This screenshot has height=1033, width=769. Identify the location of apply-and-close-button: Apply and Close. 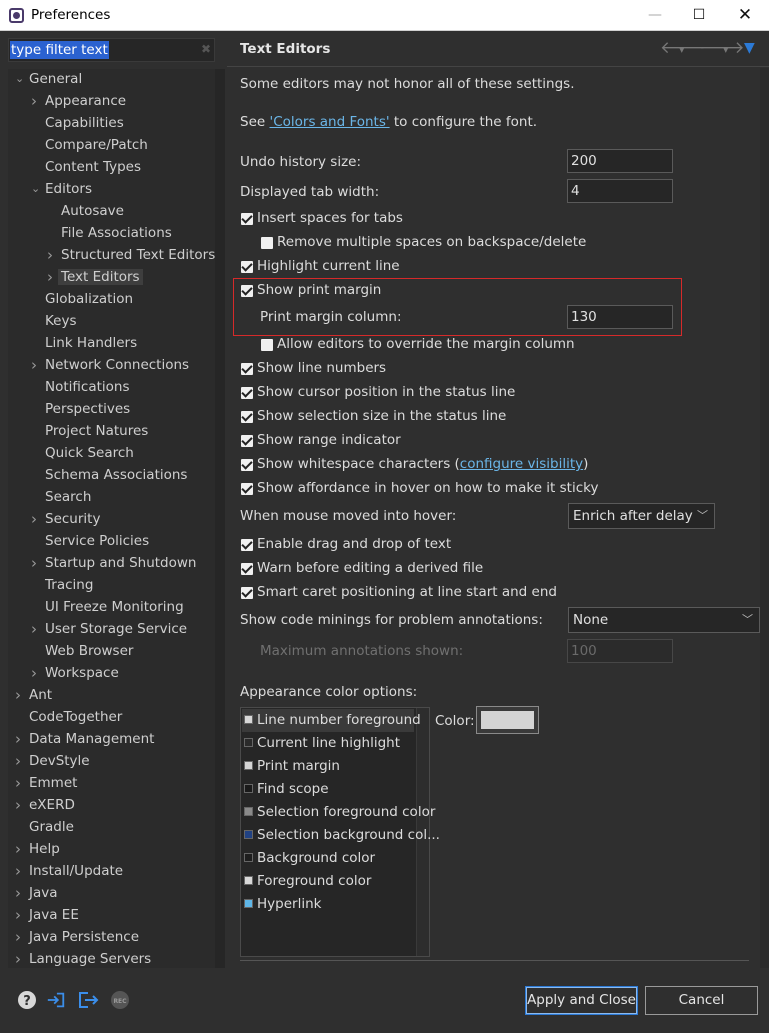
(581, 1000).